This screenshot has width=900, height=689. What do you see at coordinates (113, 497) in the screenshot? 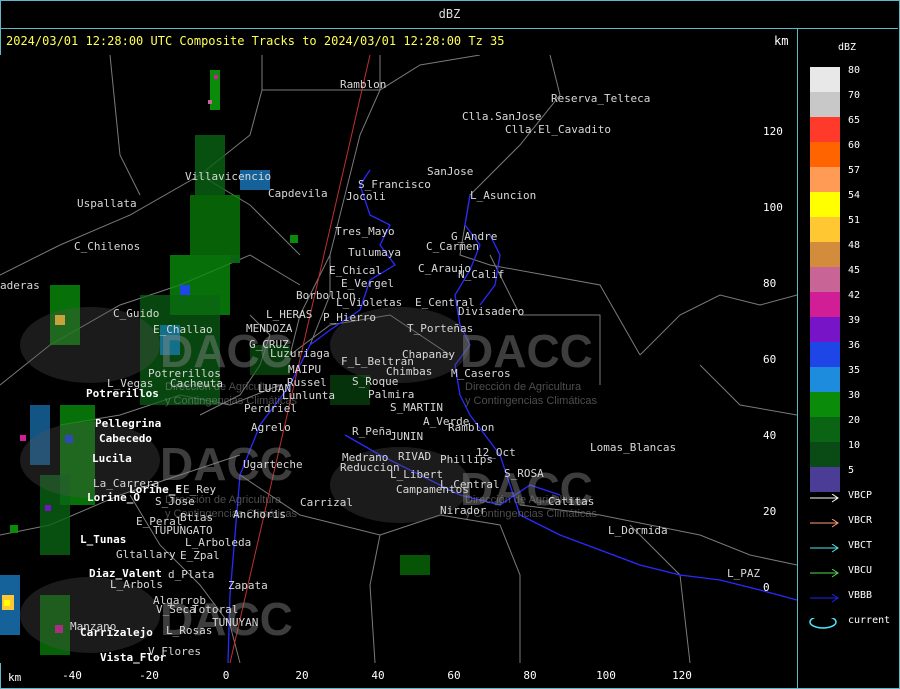
I see `place-label: Lorine_O` at bounding box center [113, 497].